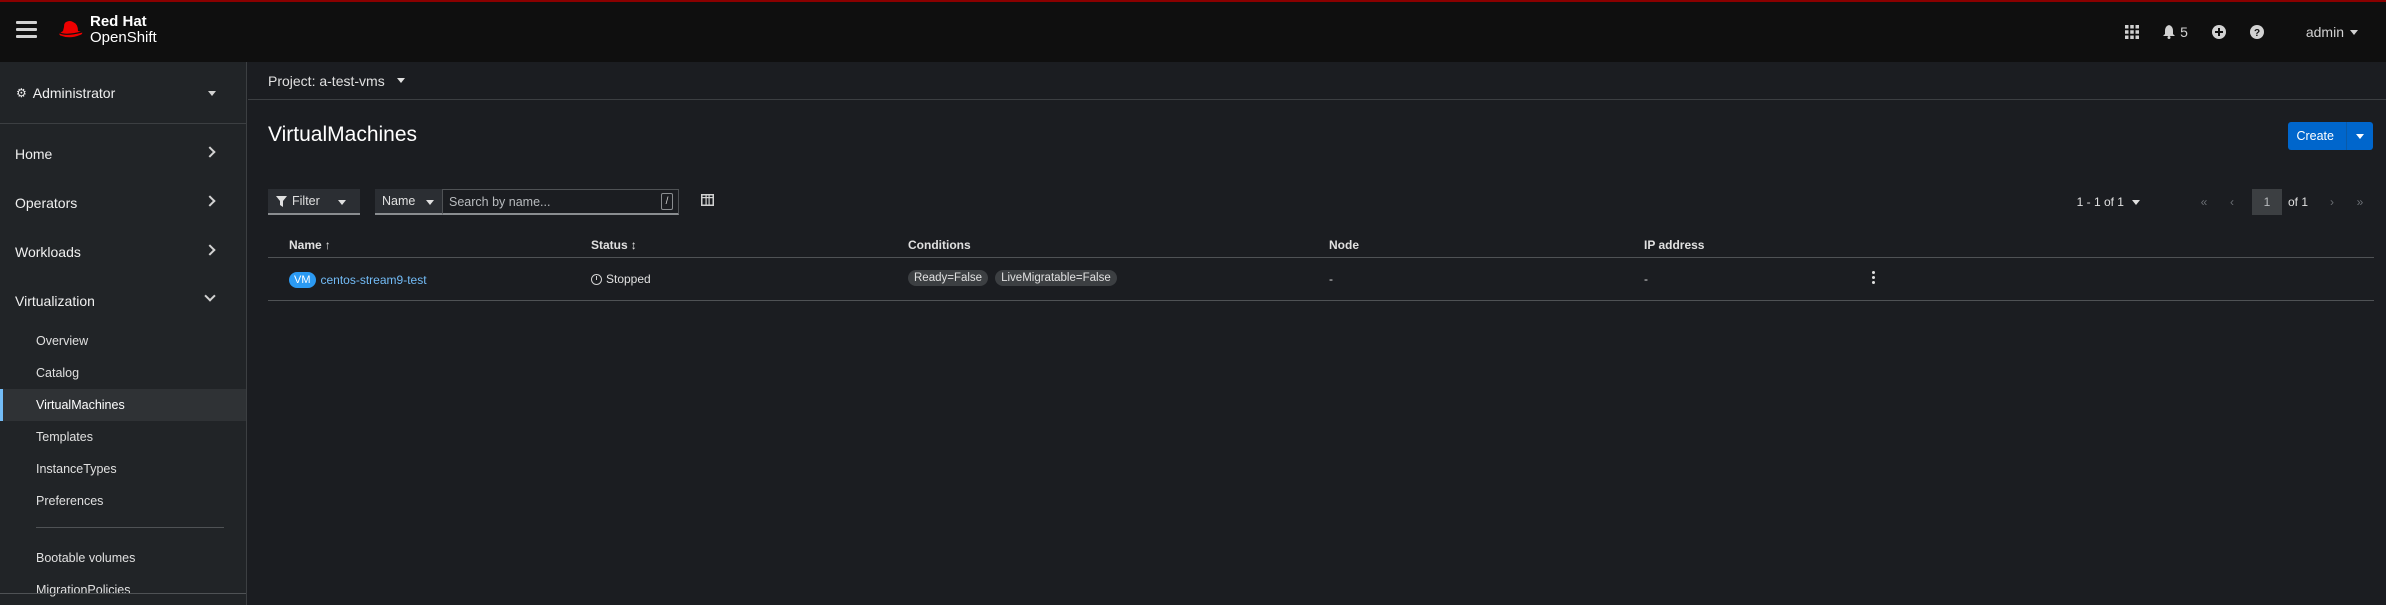 This screenshot has height=605, width=2386. What do you see at coordinates (123, 202) in the screenshot?
I see `nav-section-operators: Operators` at bounding box center [123, 202].